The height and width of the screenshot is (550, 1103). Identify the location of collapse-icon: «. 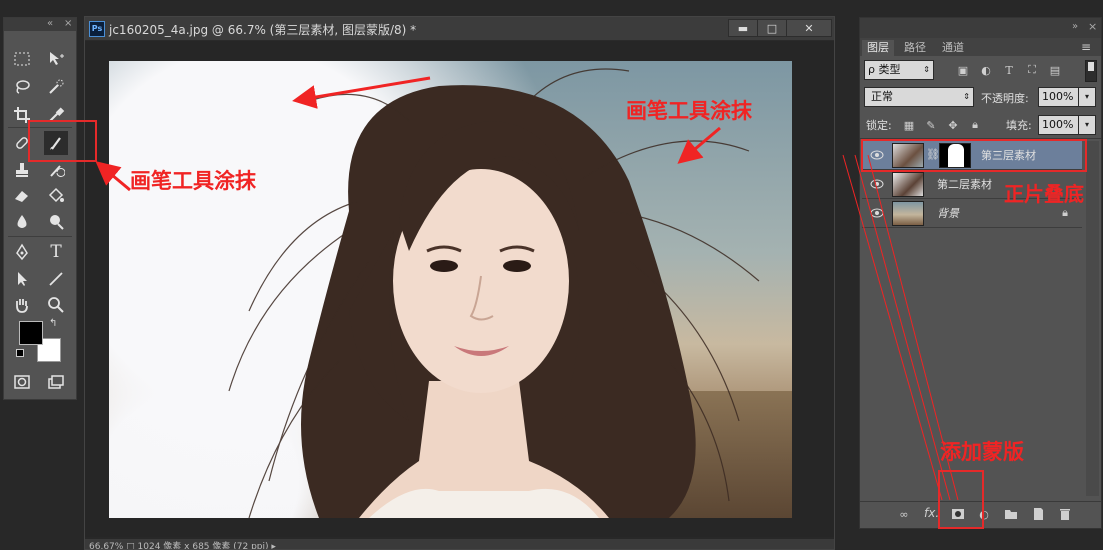
(50, 23).